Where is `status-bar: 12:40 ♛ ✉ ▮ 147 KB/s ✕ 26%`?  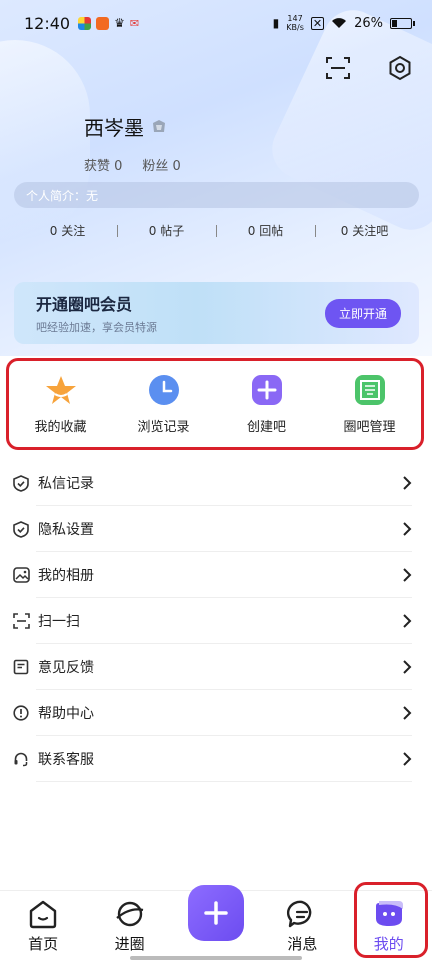 status-bar: 12:40 ♛ ✉ ▮ 147 KB/s ✕ 26% is located at coordinates (216, 23).